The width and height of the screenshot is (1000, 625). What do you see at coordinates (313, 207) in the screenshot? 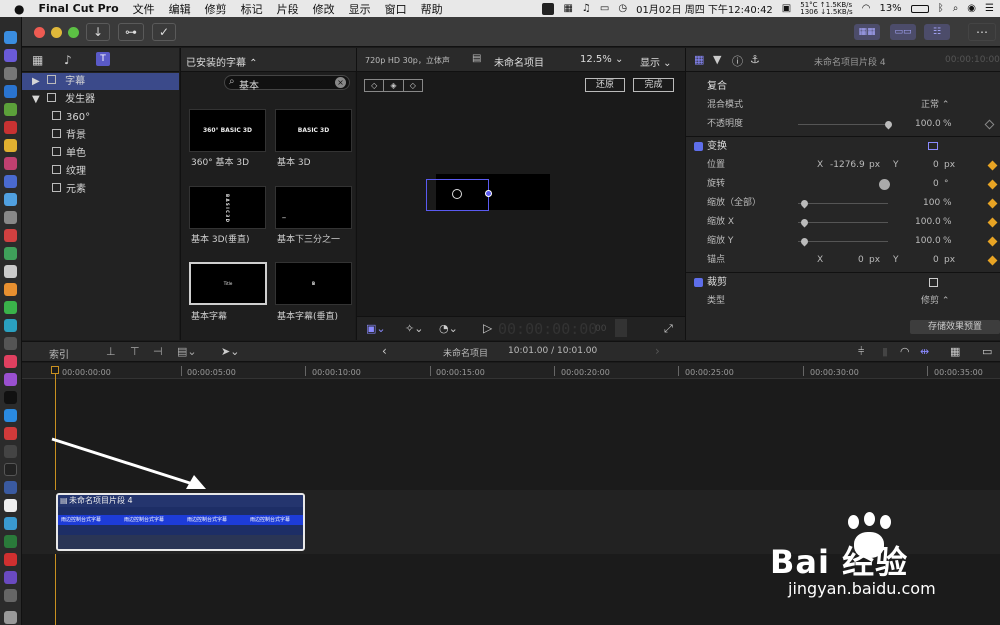
I see `title-thumb-basic-lower-third: —` at bounding box center [313, 207].